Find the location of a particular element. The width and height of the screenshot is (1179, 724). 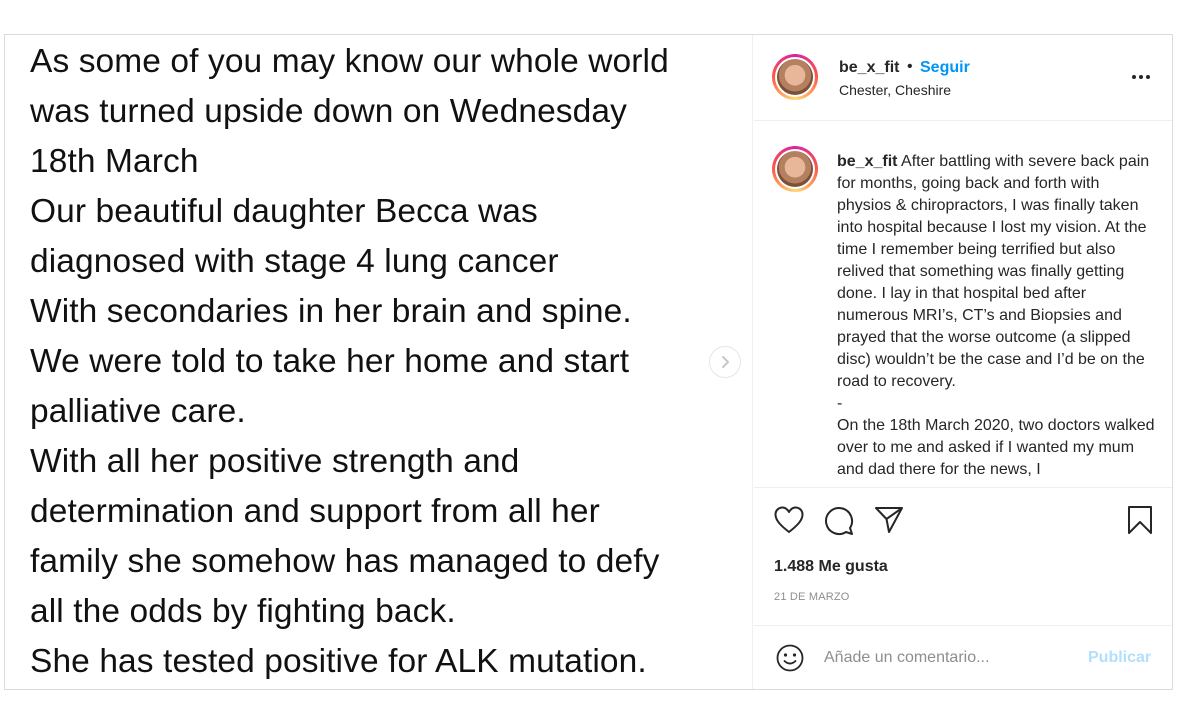

heart-icon is located at coordinates (789, 519).